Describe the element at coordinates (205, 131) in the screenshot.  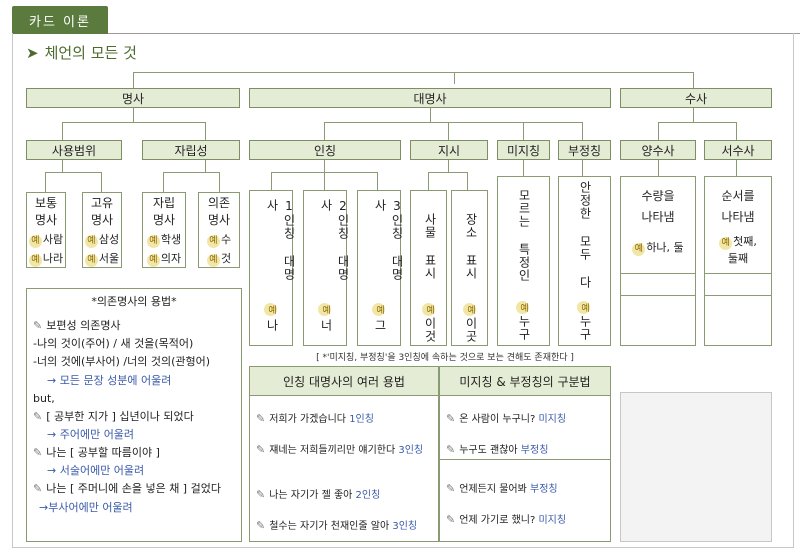
I see `noun-conn-b` at that location.